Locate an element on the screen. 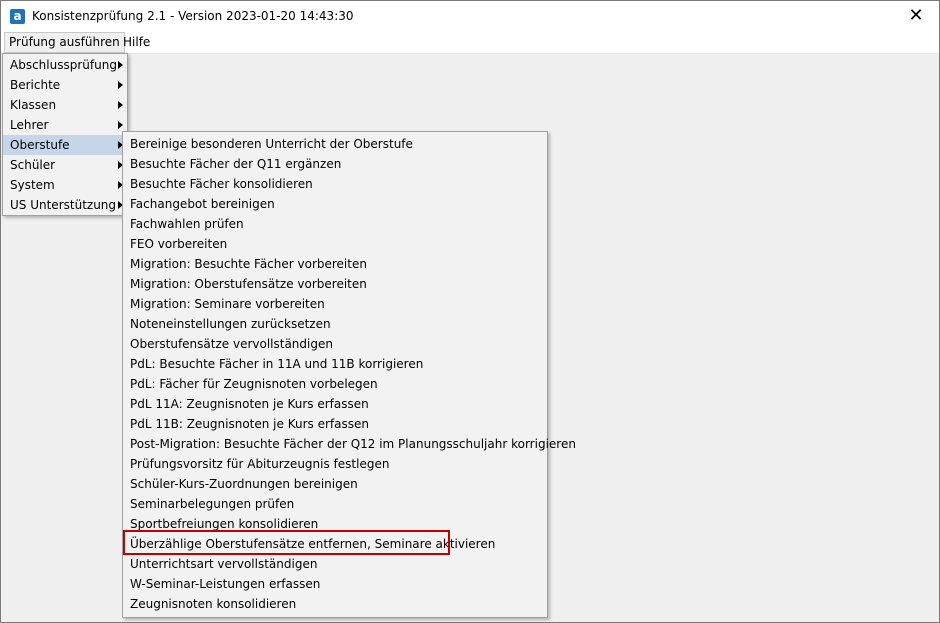  submenu-item: Fachangebot bereinigen is located at coordinates (335, 204).